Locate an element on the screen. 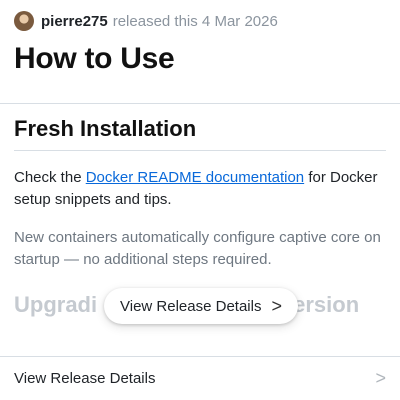 This screenshot has width=400, height=400. avatar is located at coordinates (24, 21).